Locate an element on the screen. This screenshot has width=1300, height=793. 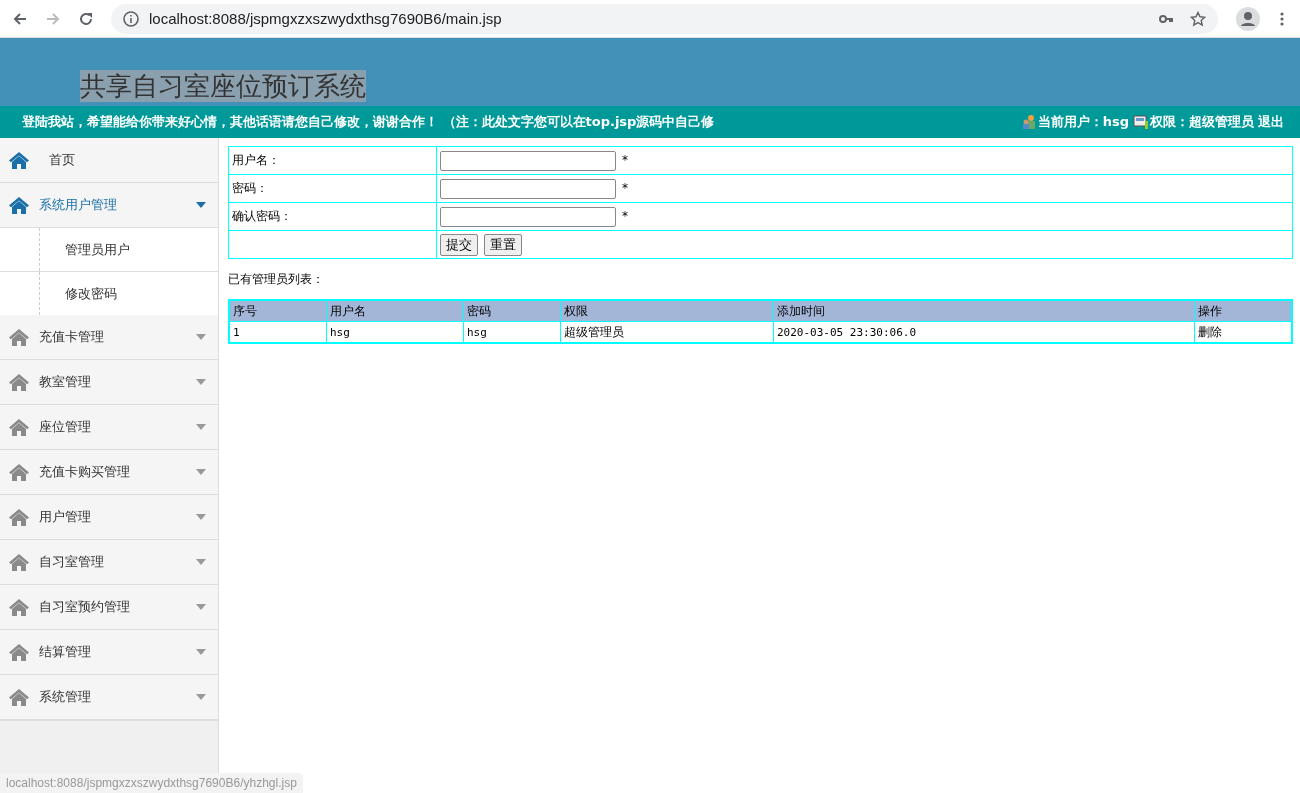
permission-text: 权限：超级管理员 is located at coordinates (1202, 122).